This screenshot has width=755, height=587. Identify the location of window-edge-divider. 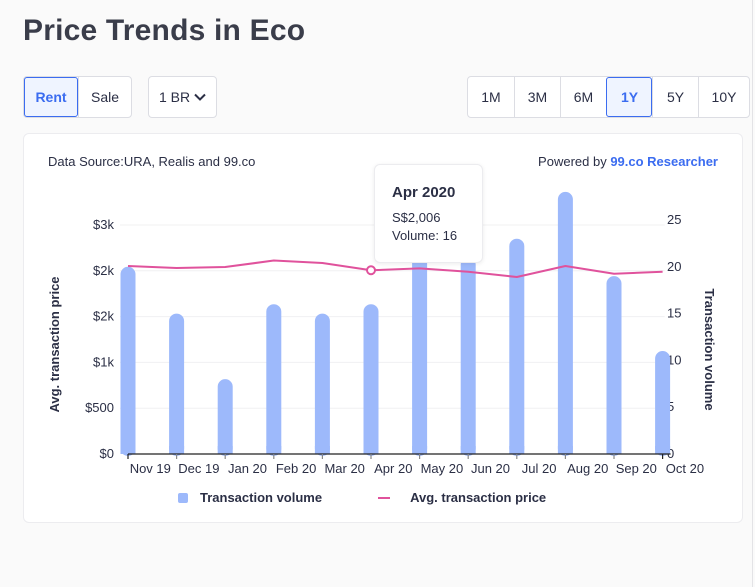
(752, 293).